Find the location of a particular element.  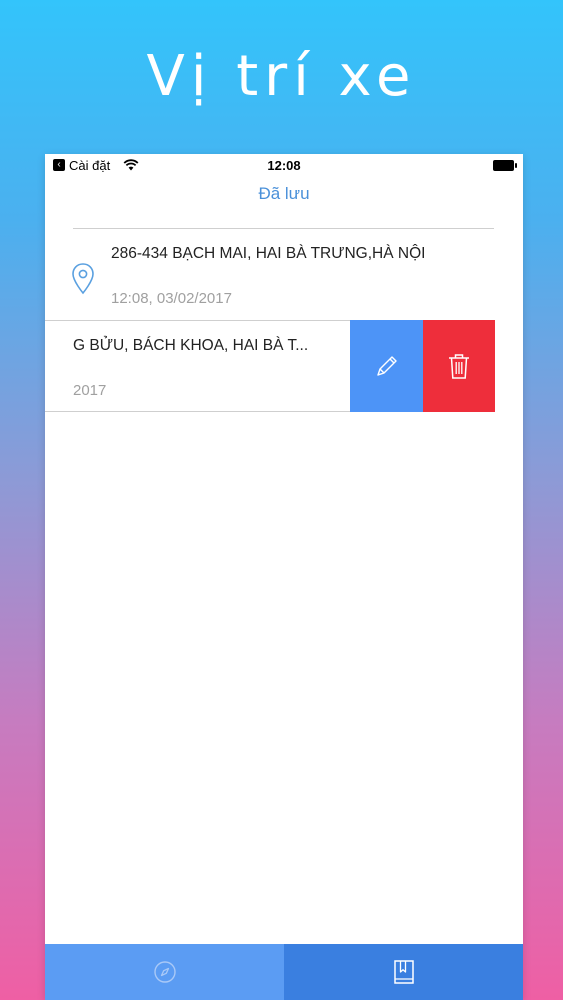

location-time: 2017 is located at coordinates (90, 390).